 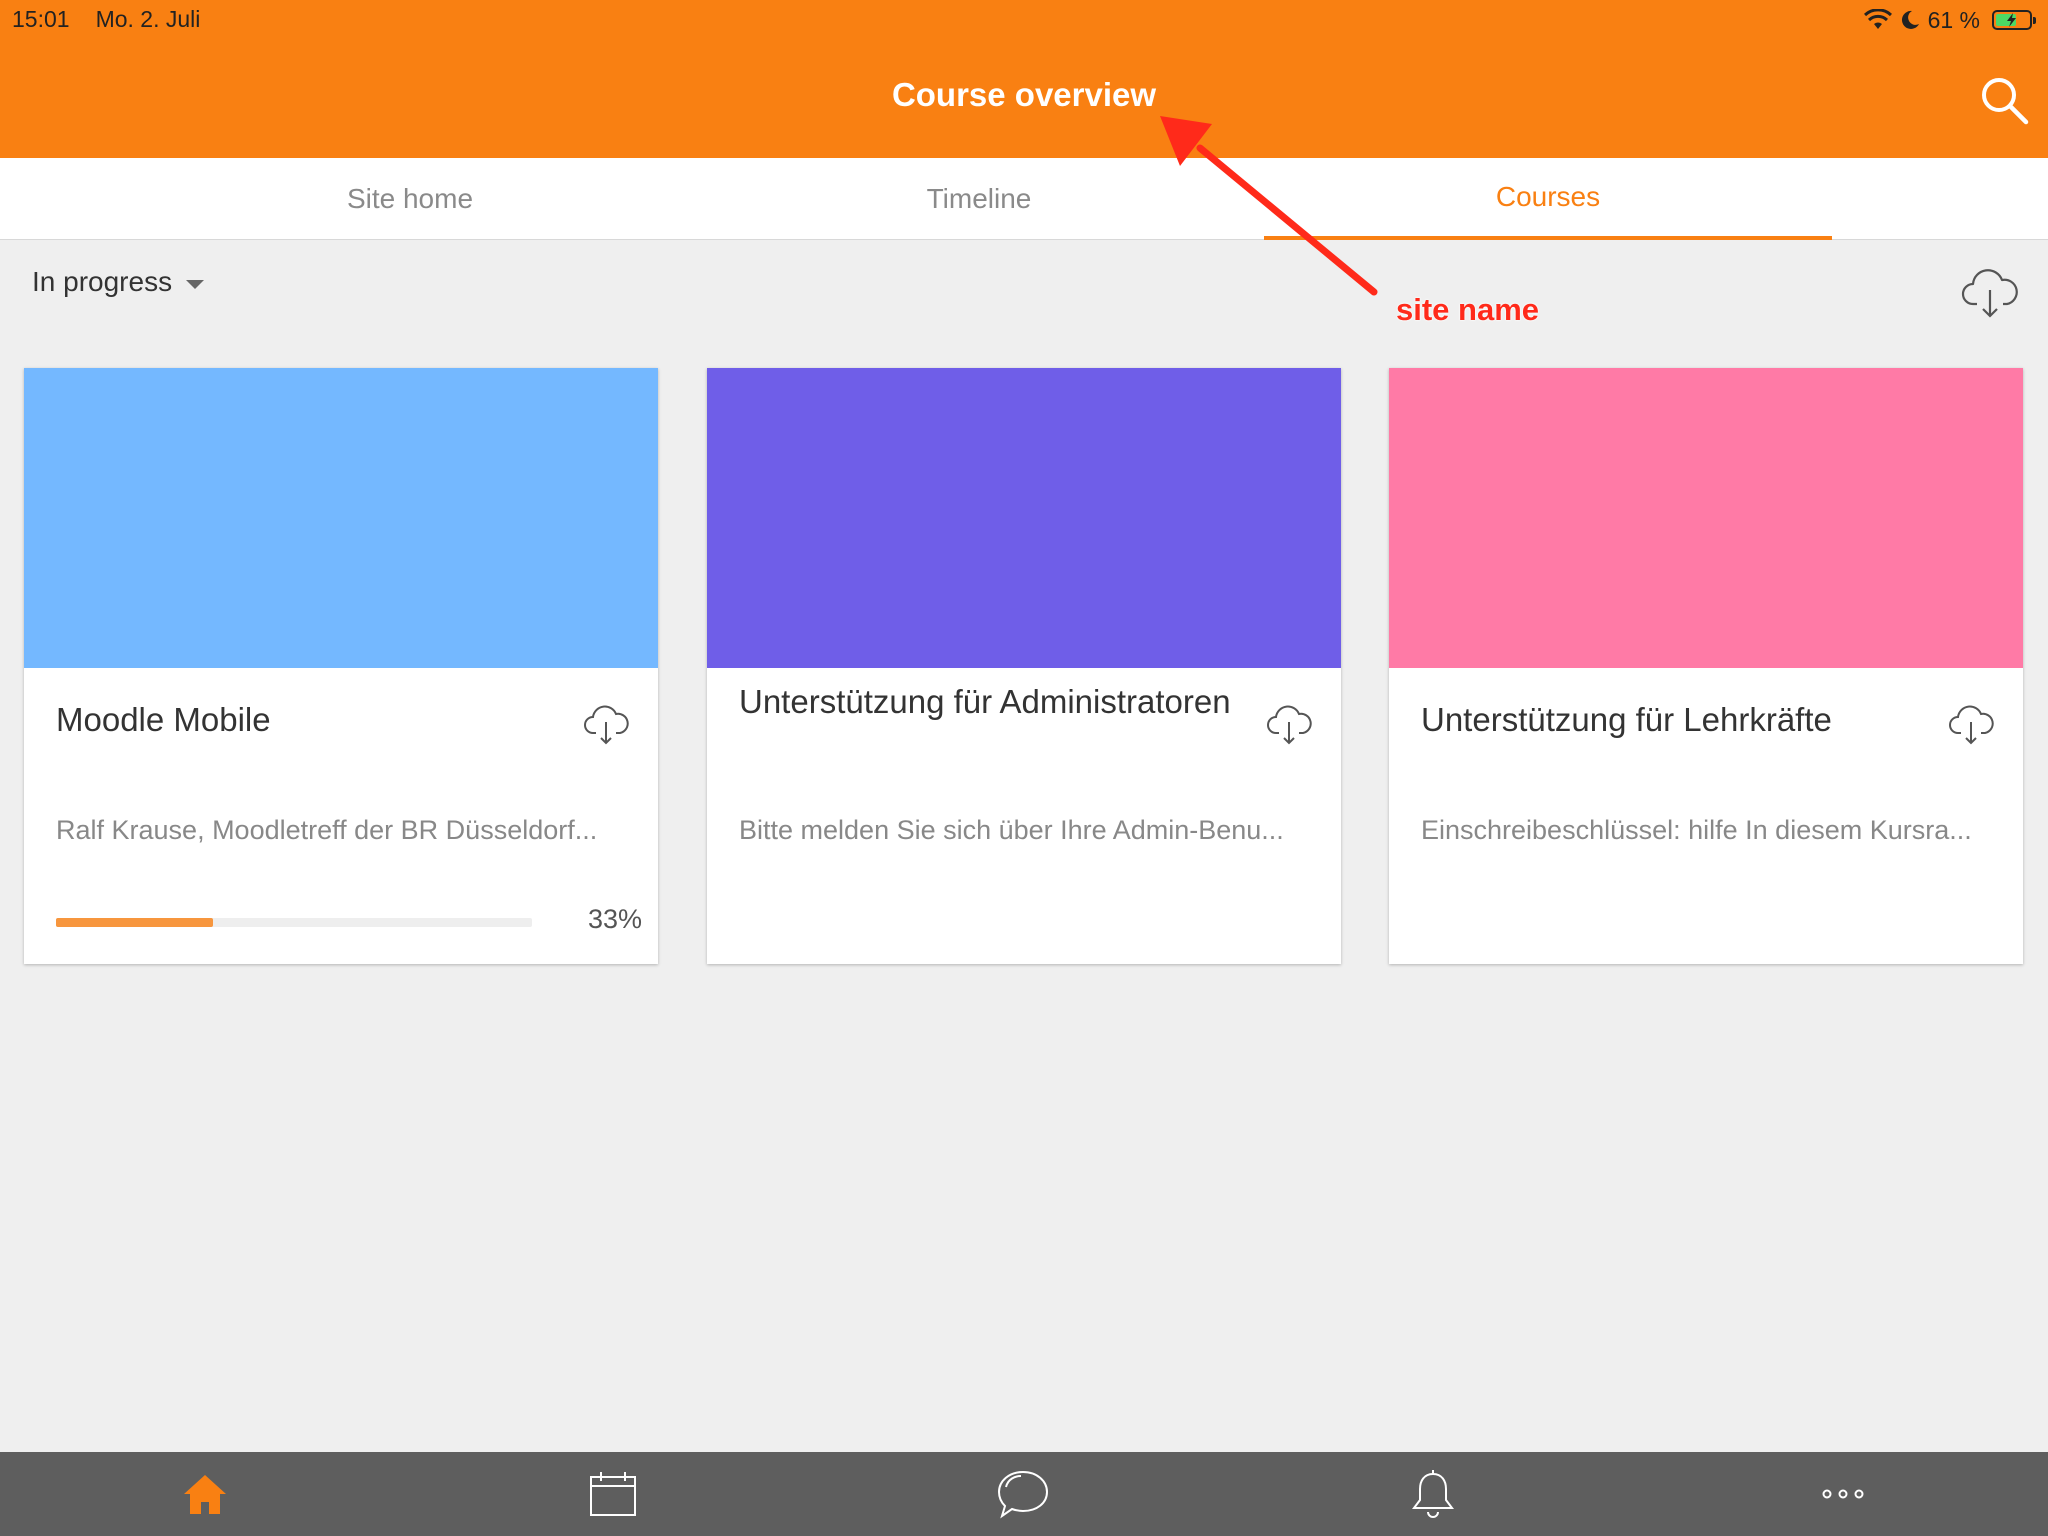 I want to click on course-progress-fill, so click(x=135, y=922).